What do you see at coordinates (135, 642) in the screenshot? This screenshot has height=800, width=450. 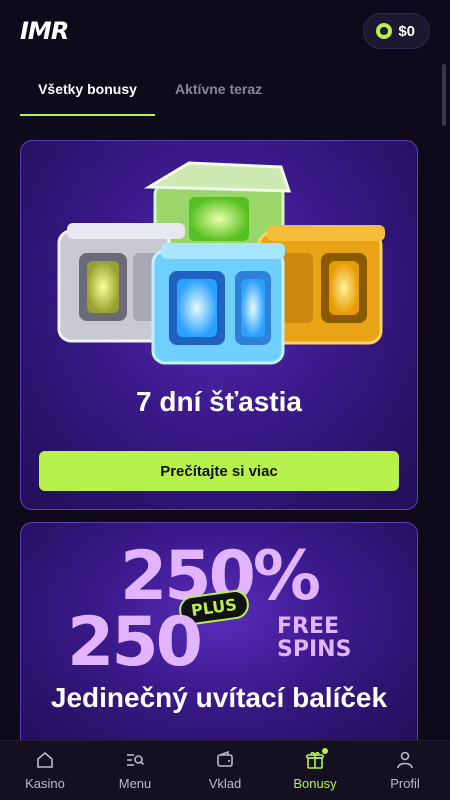 I see `promo-spins-count: 250` at bounding box center [135, 642].